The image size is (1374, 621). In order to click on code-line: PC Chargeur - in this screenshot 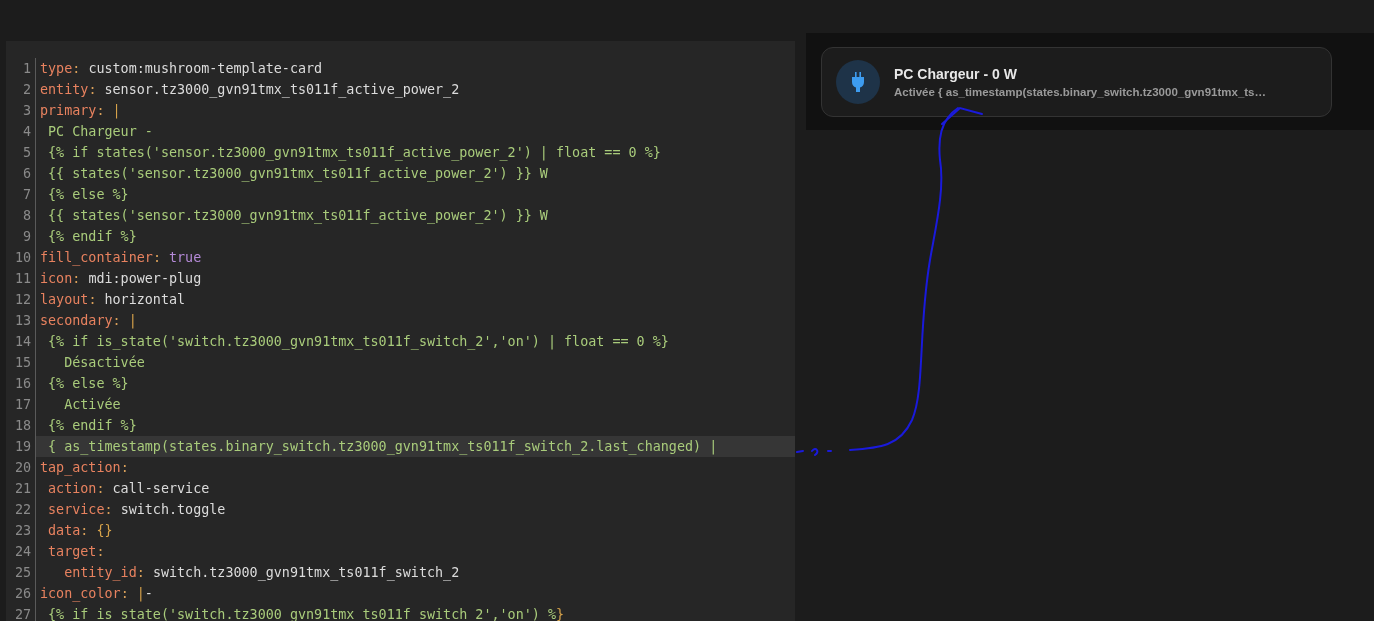, I will do `click(100, 132)`.